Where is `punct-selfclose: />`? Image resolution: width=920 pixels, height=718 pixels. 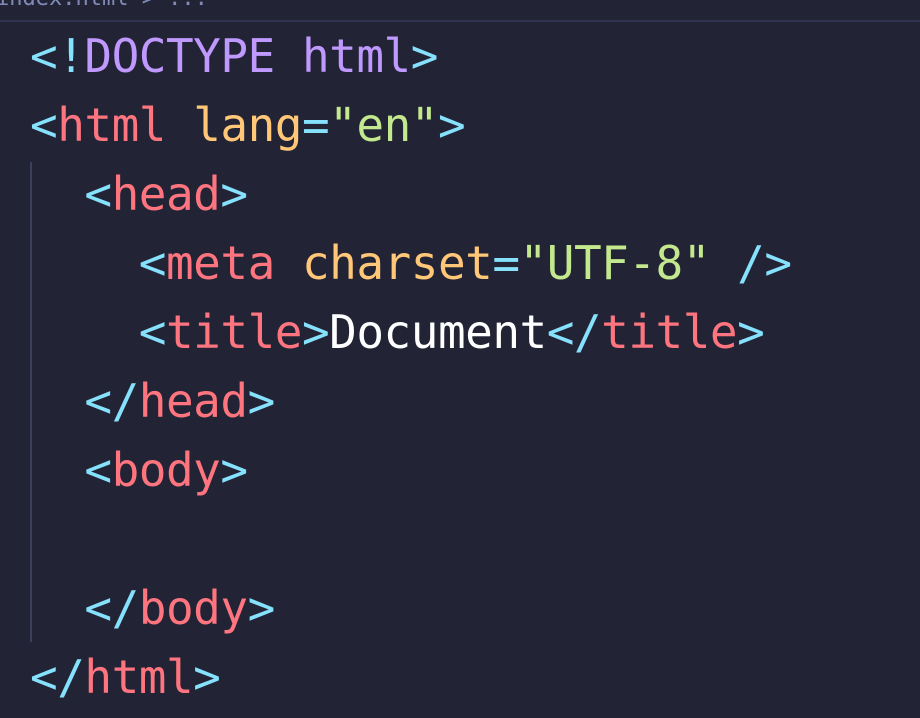 punct-selfclose: /> is located at coordinates (750, 263).